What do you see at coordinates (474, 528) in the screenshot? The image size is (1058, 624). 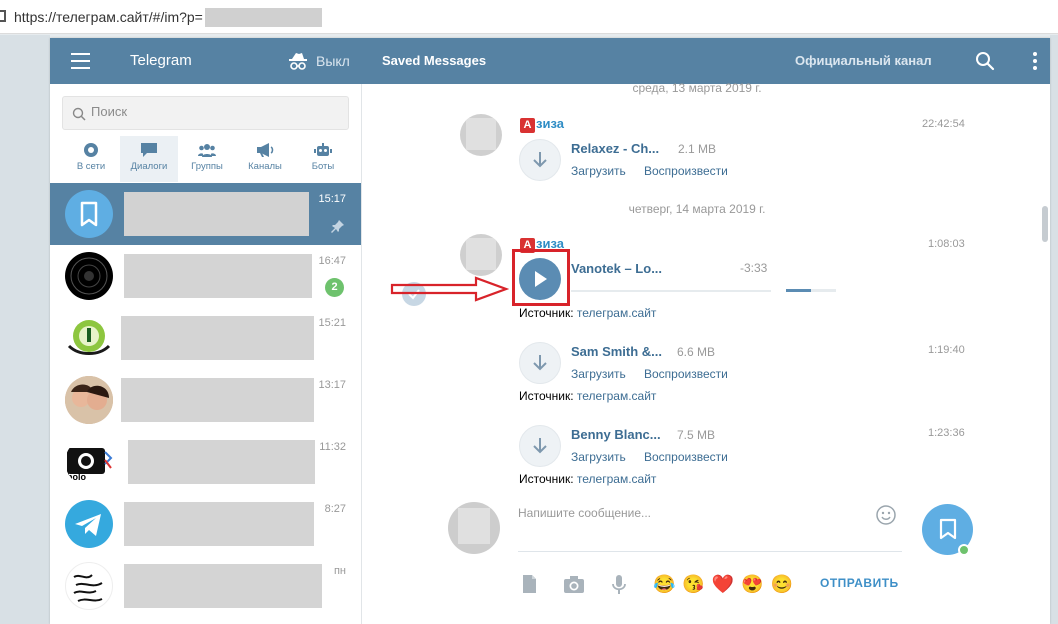 I see `my-avatar` at bounding box center [474, 528].